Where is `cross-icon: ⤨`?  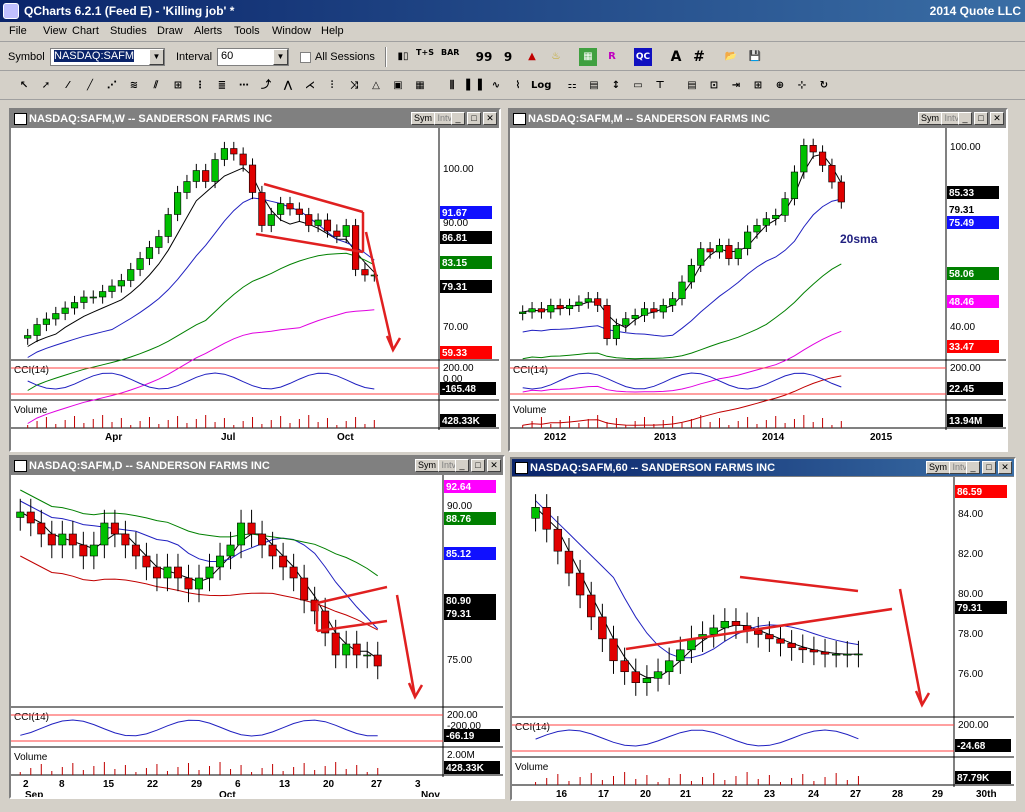
cross-icon: ⤨ is located at coordinates (354, 86).